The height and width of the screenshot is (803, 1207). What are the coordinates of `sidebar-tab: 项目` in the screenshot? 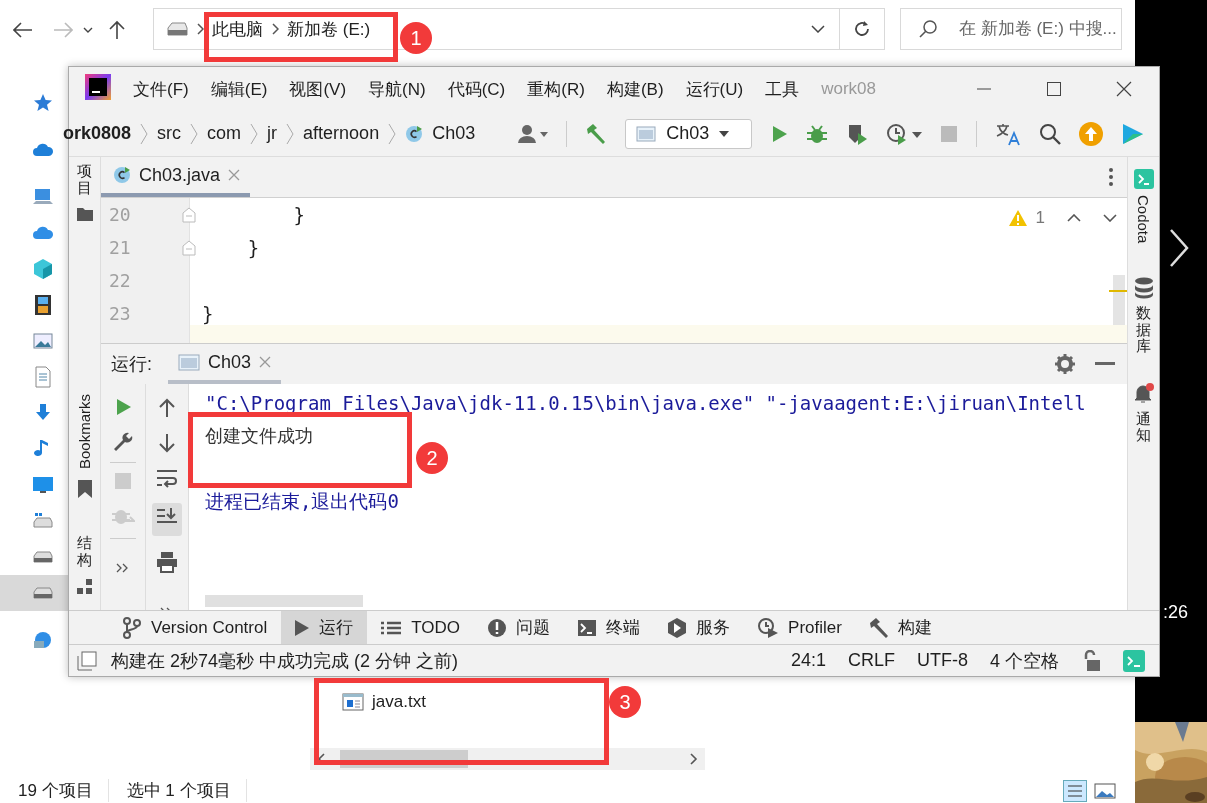 It's located at (84, 179).